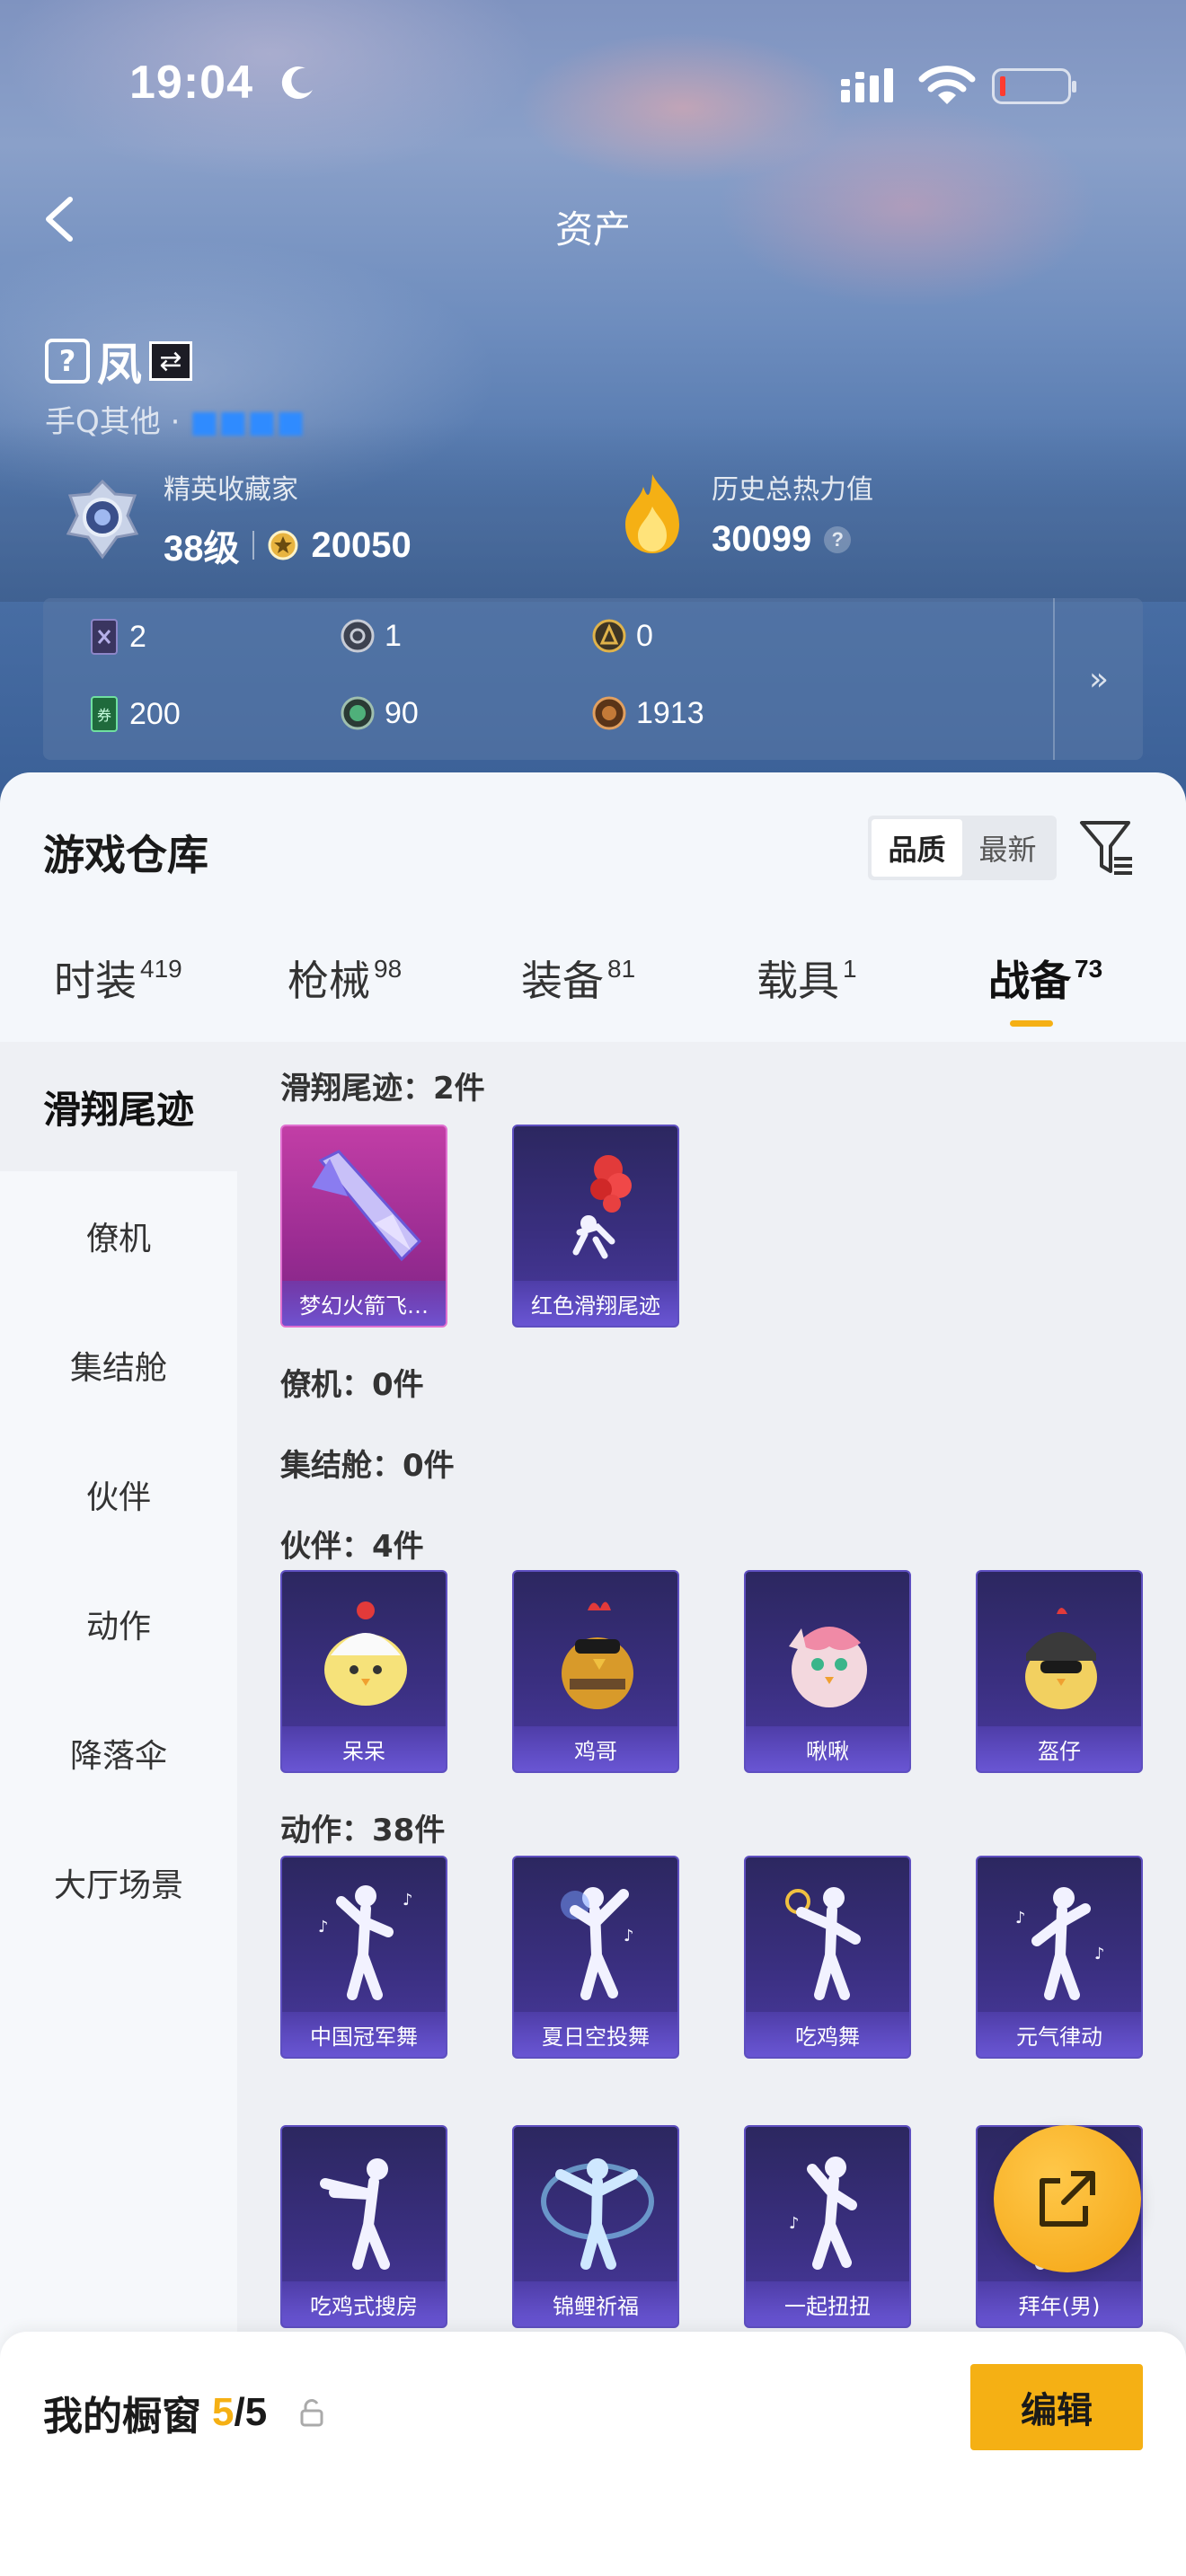  I want to click on collector-badge-icon, so click(102, 519).